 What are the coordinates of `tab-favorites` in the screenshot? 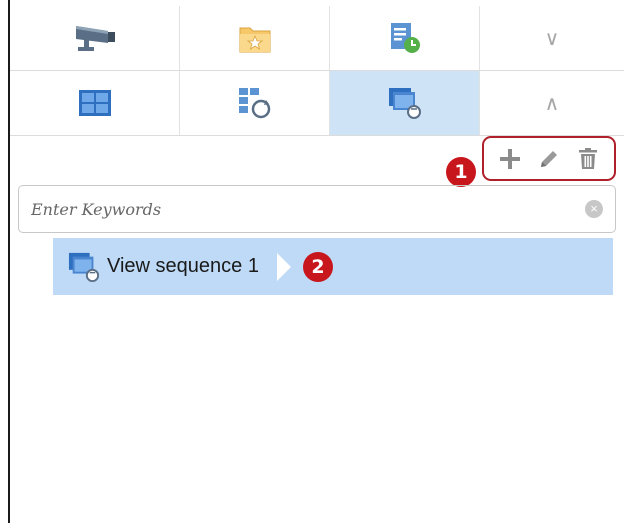 It's located at (255, 38).